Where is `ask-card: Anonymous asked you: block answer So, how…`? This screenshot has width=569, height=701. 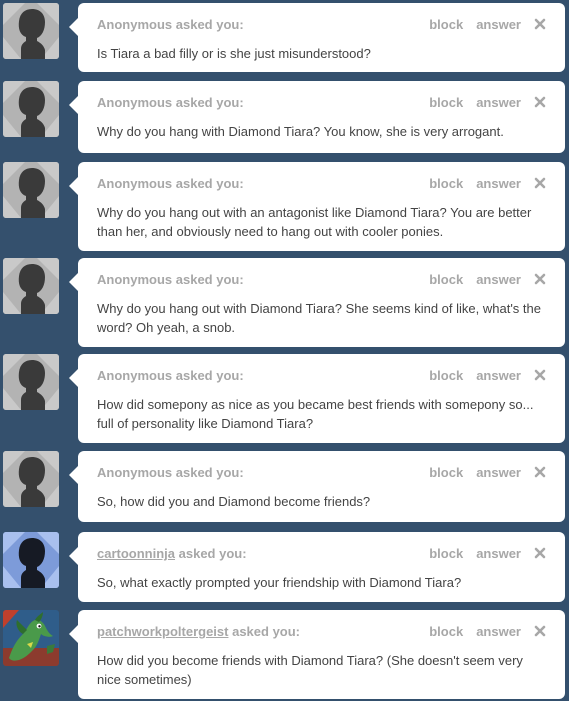 ask-card: Anonymous asked you: block answer So, how… is located at coordinates (317, 486).